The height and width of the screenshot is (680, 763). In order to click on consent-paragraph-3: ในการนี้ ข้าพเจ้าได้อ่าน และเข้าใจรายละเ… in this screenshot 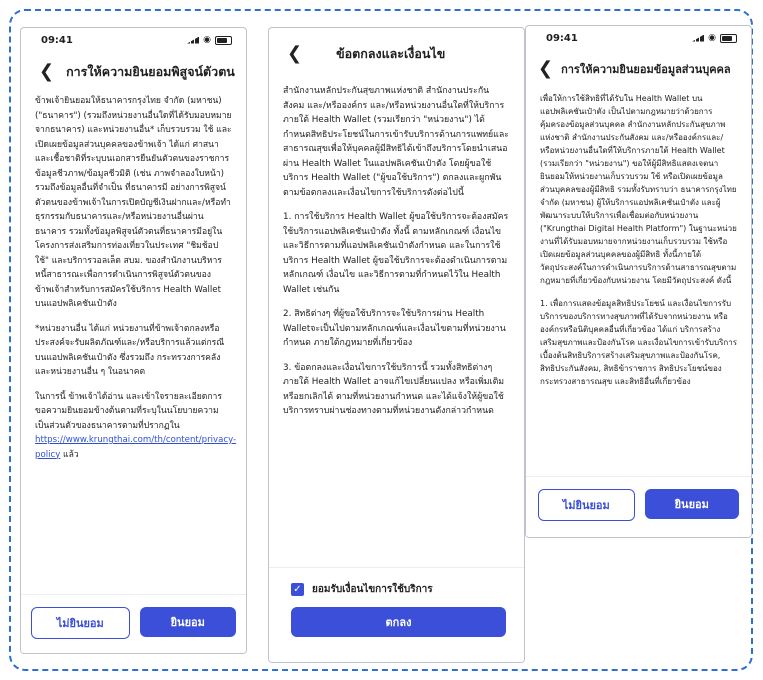, I will do `click(136, 425)`.